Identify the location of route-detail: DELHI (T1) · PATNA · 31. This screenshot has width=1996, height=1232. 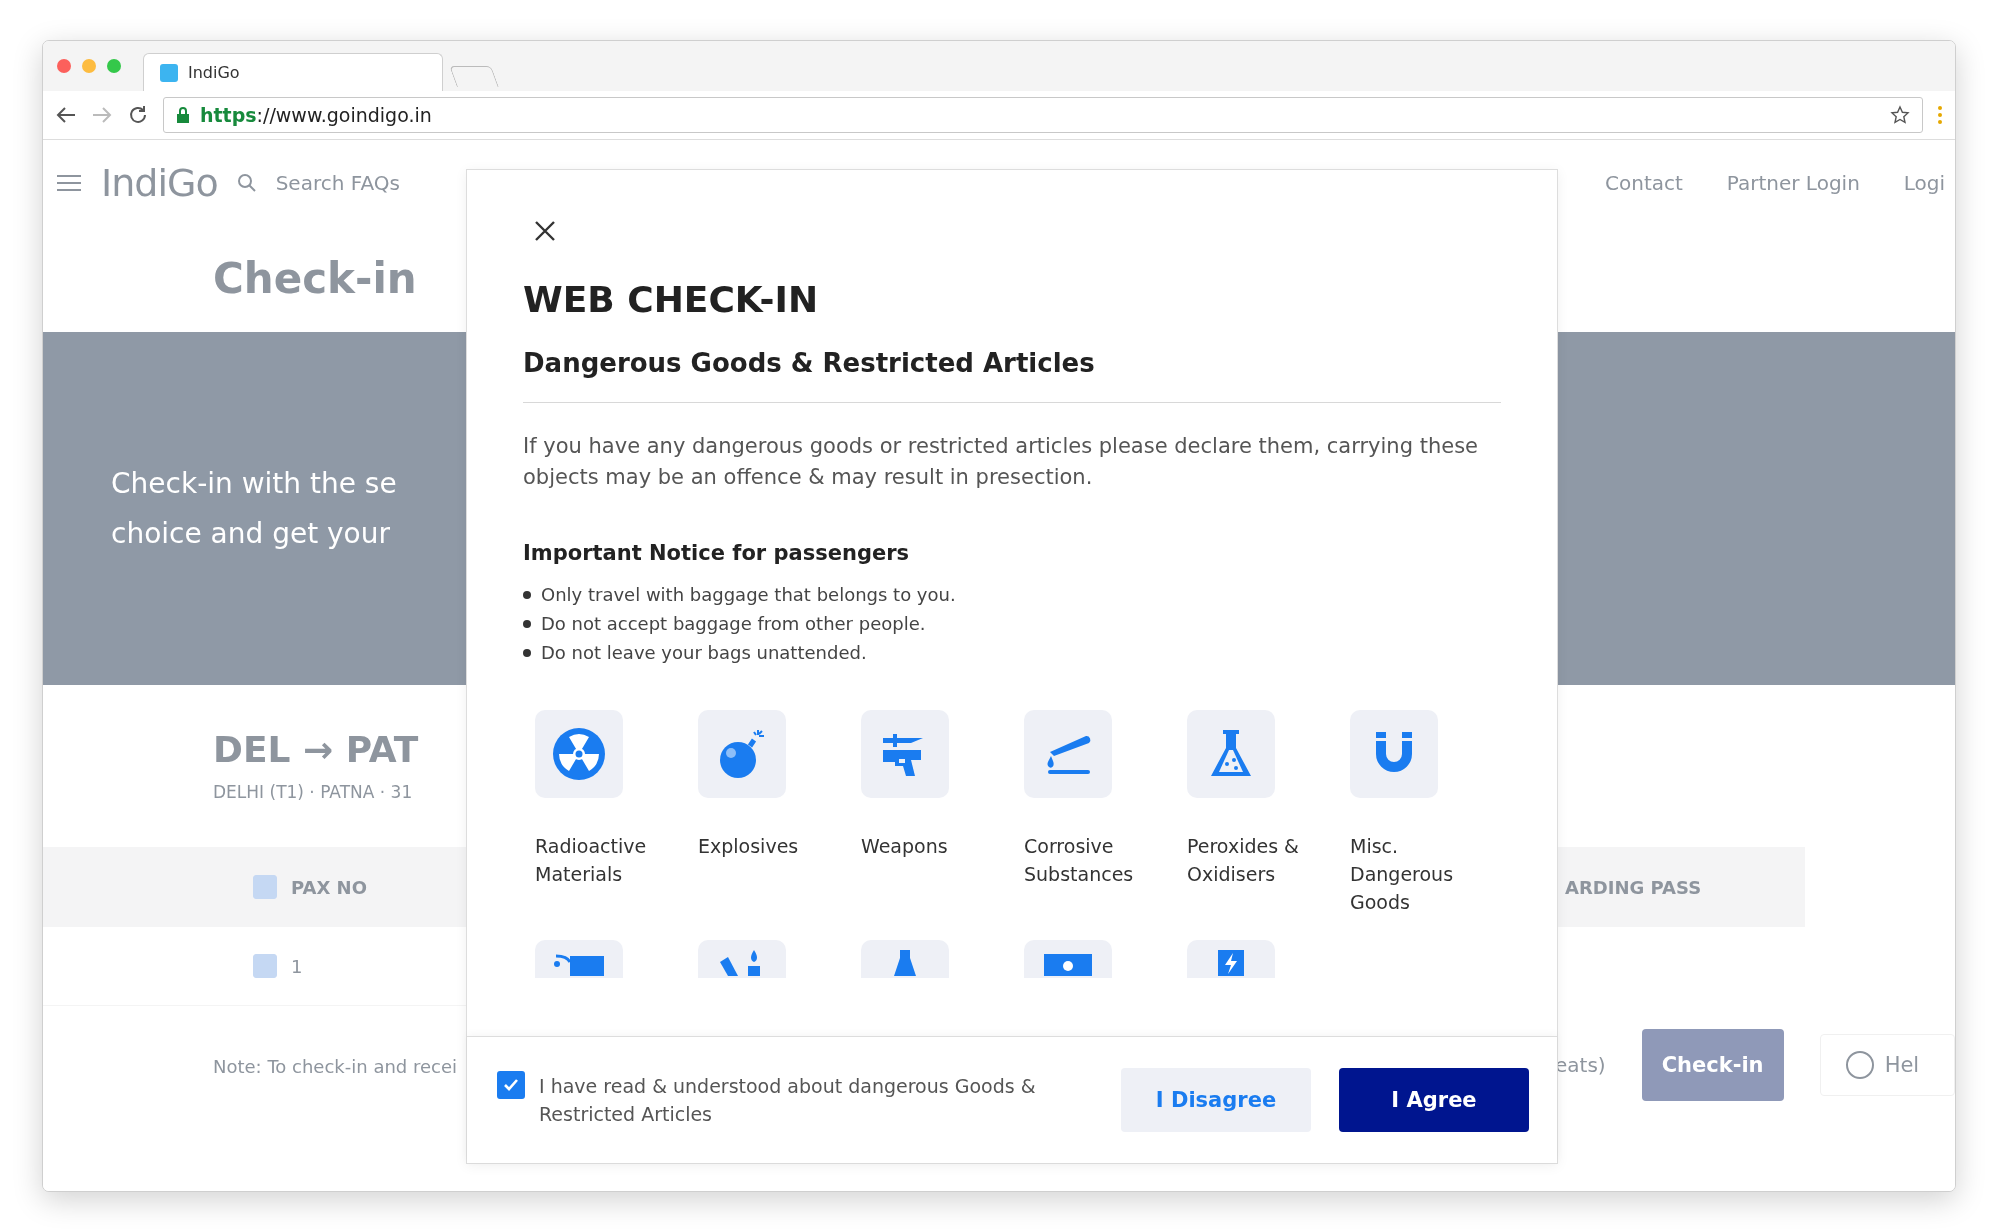
(313, 792).